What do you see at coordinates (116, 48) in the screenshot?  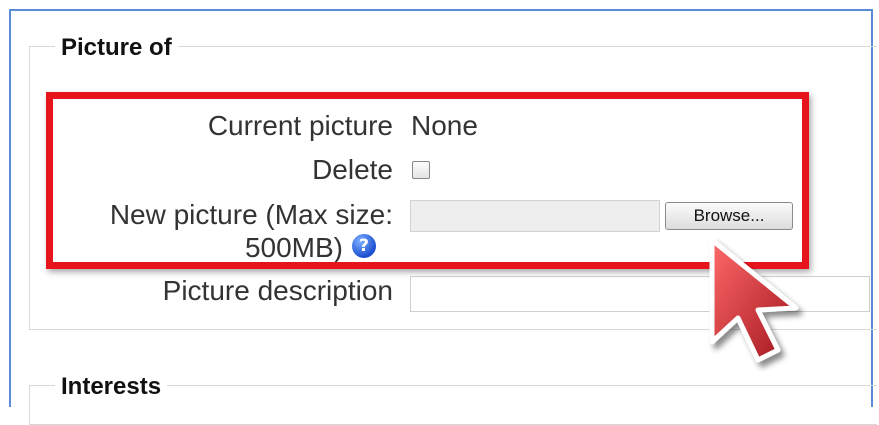 I see `picture-section-legend: Picture of` at bounding box center [116, 48].